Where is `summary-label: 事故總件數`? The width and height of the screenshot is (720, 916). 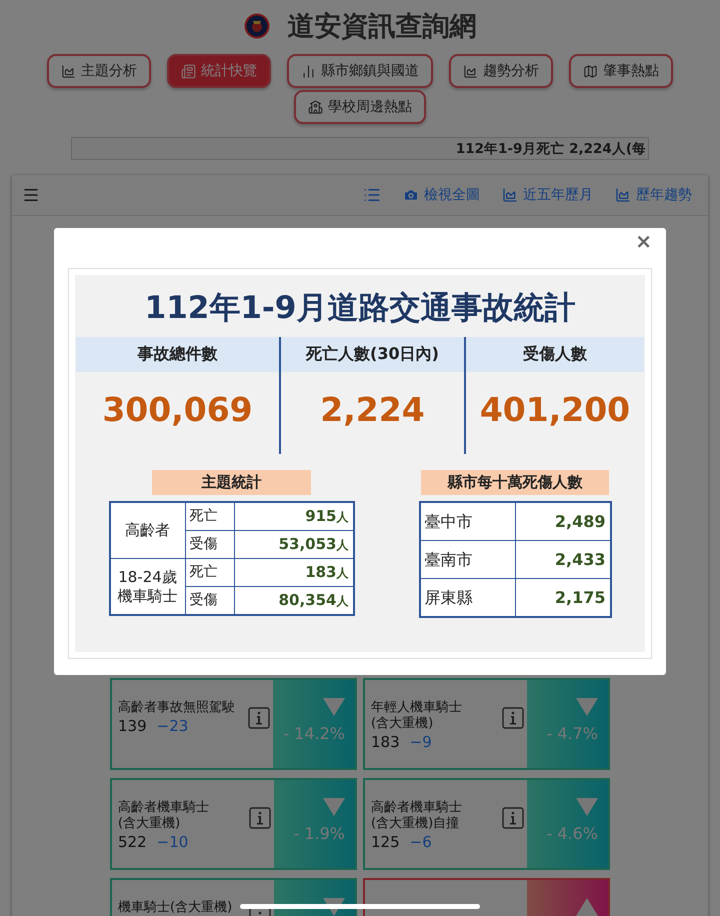
summary-label: 事故總件數 is located at coordinates (177, 354).